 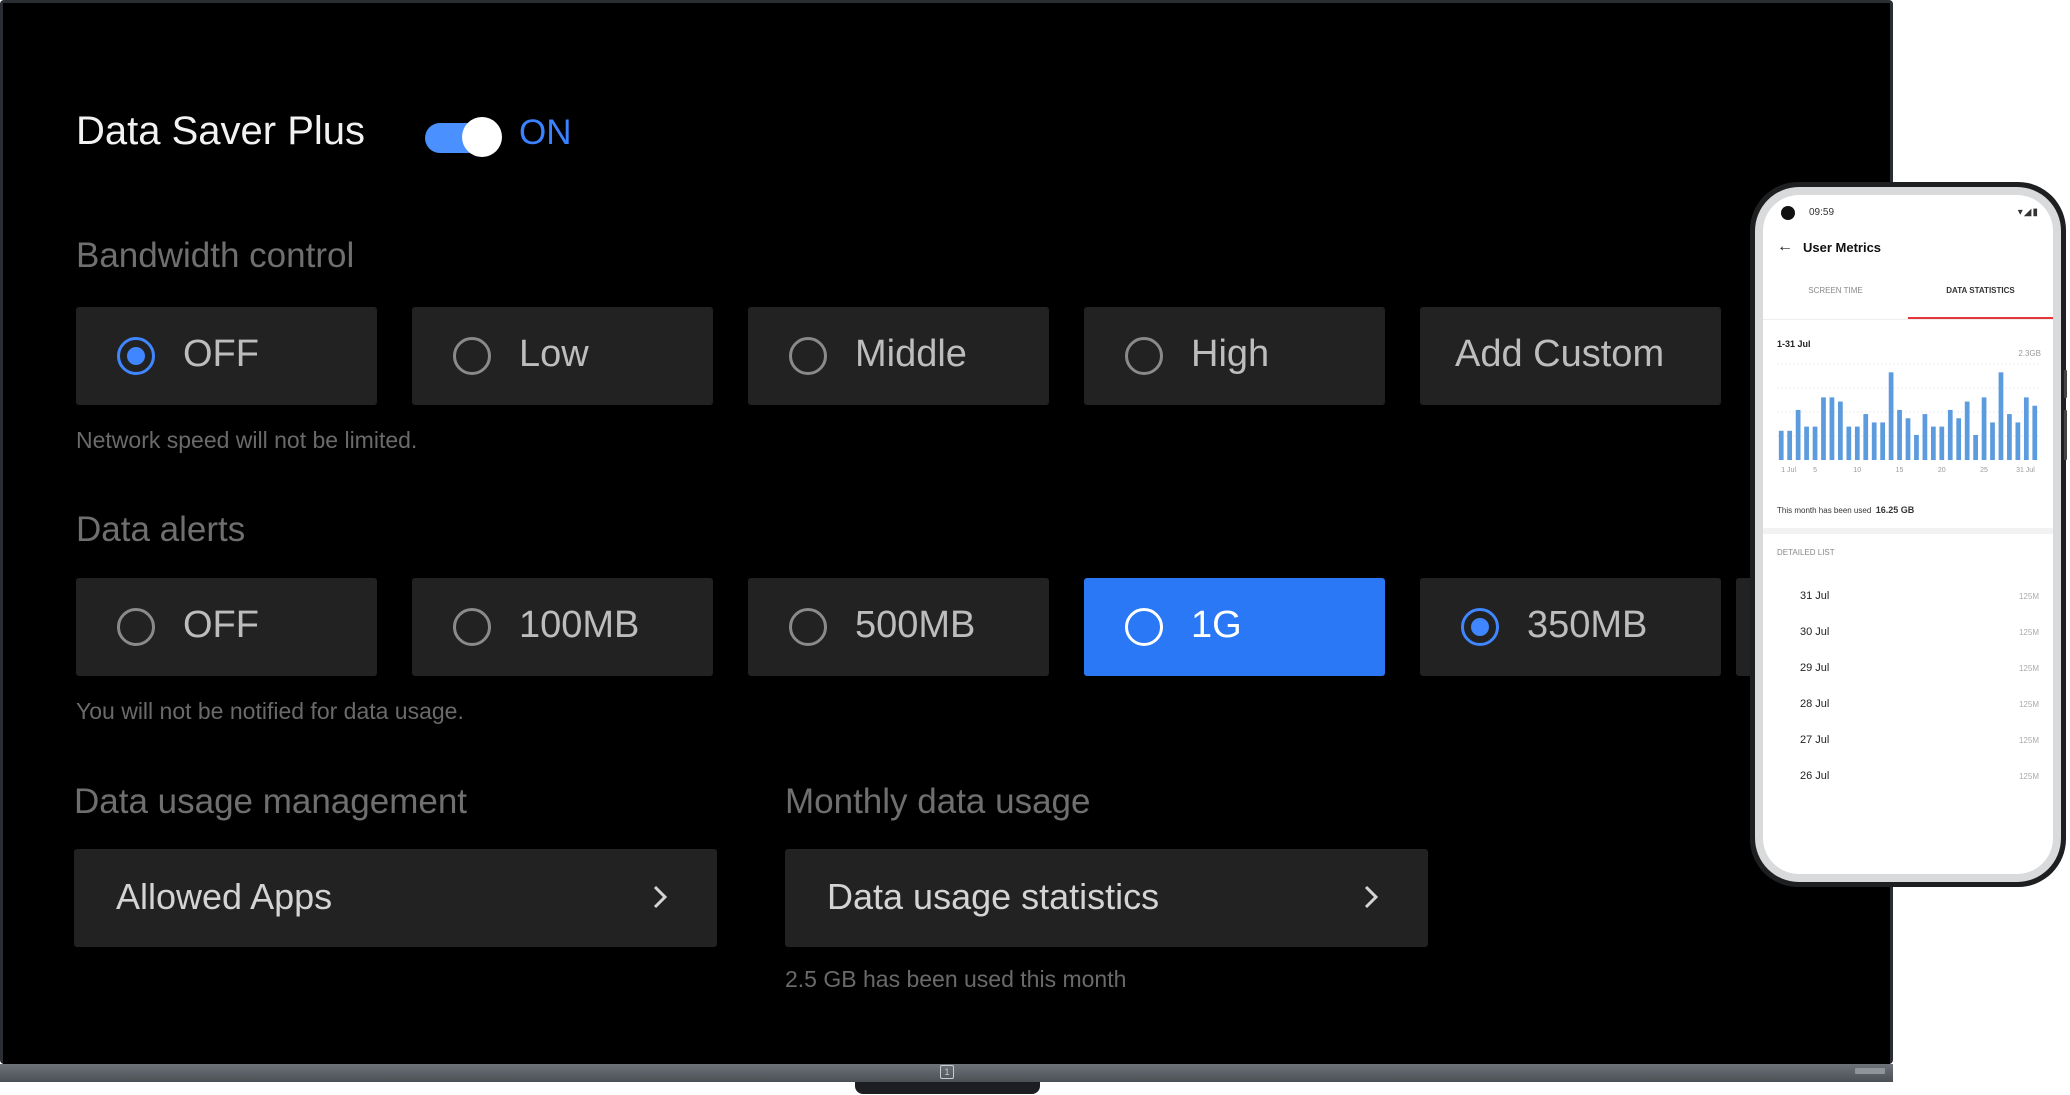 I want to click on used-value: 16.25 GB, so click(x=1895, y=510).